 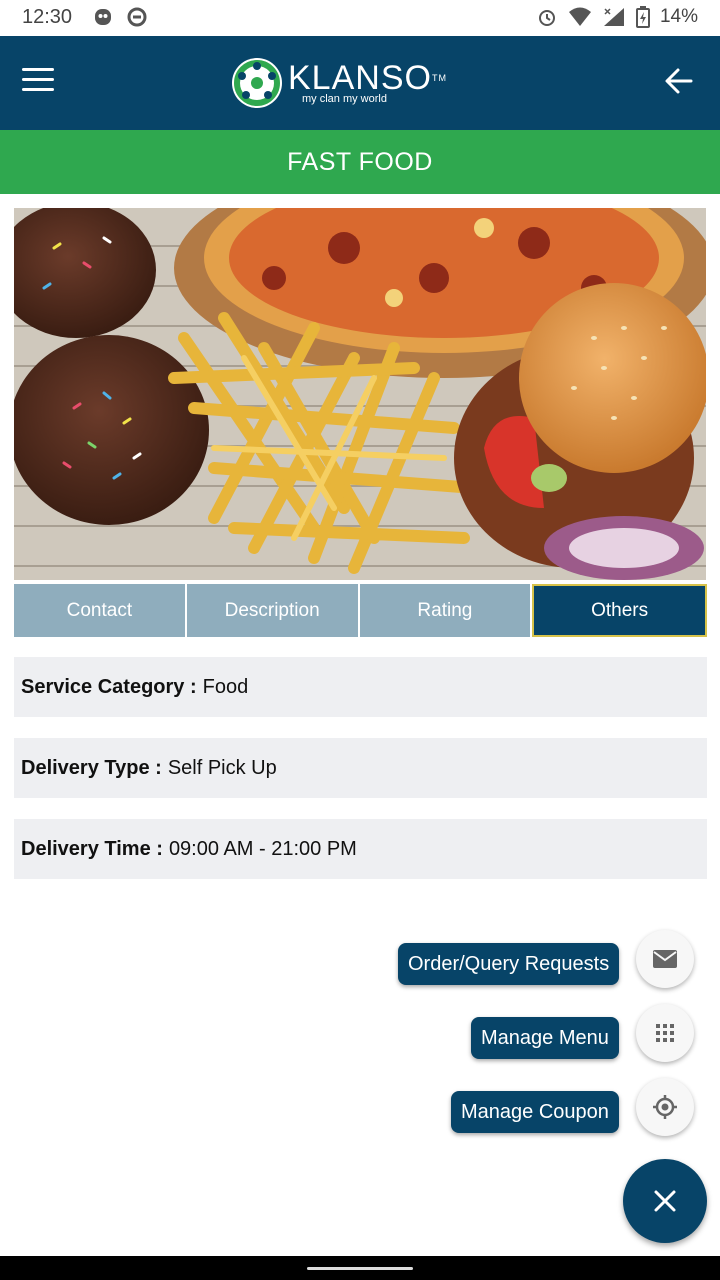 I want to click on home-gesture-handle, so click(x=360, y=1268).